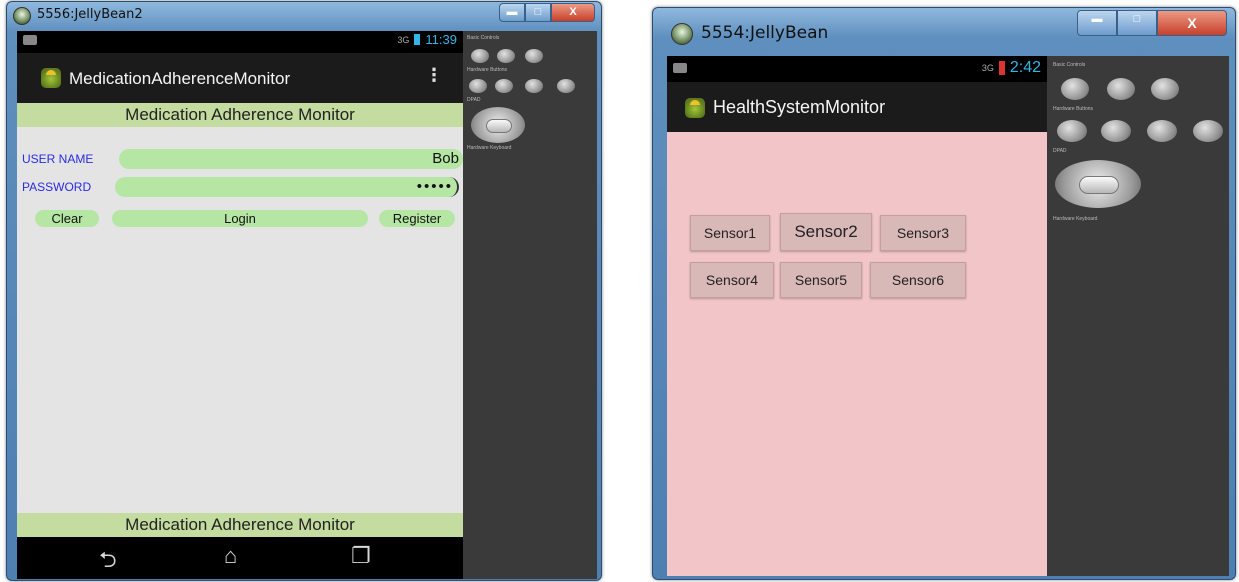  What do you see at coordinates (944, 32) in the screenshot?
I see `window-titlebar: 5554:JellyBean ▬ □ X` at bounding box center [944, 32].